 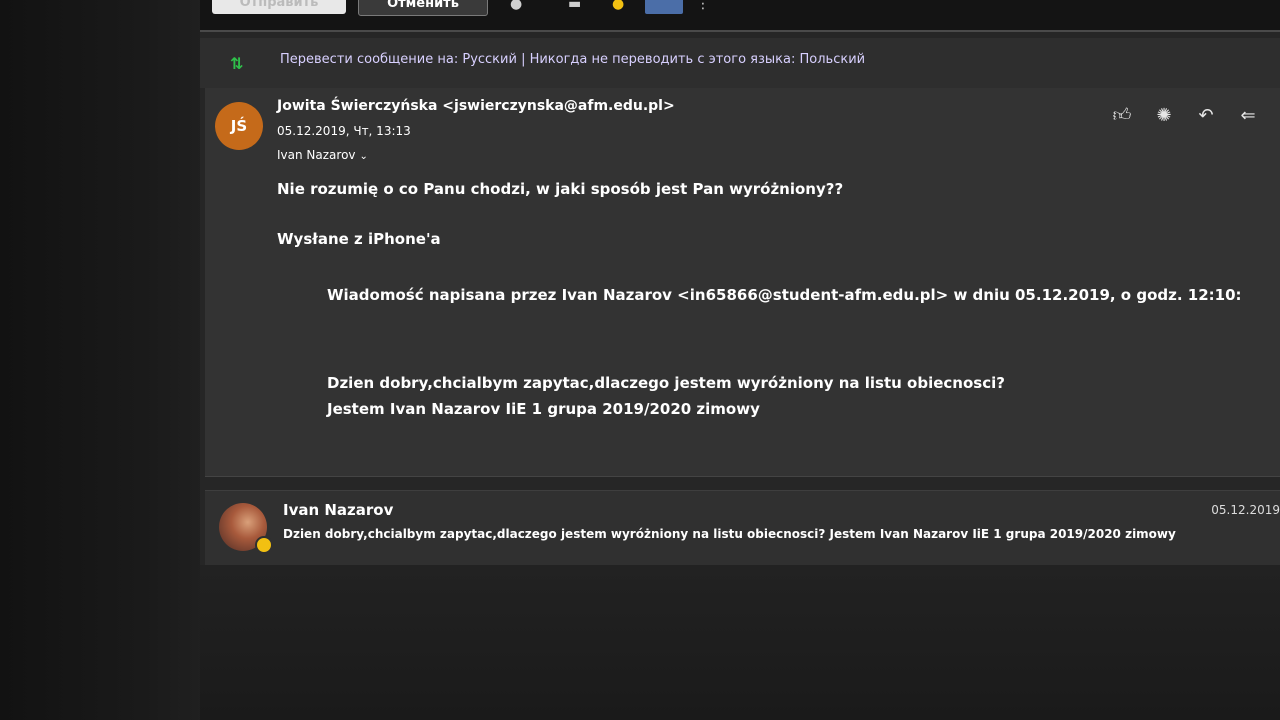 I want to click on chevron-down-icon: ⌄, so click(x=364, y=156).